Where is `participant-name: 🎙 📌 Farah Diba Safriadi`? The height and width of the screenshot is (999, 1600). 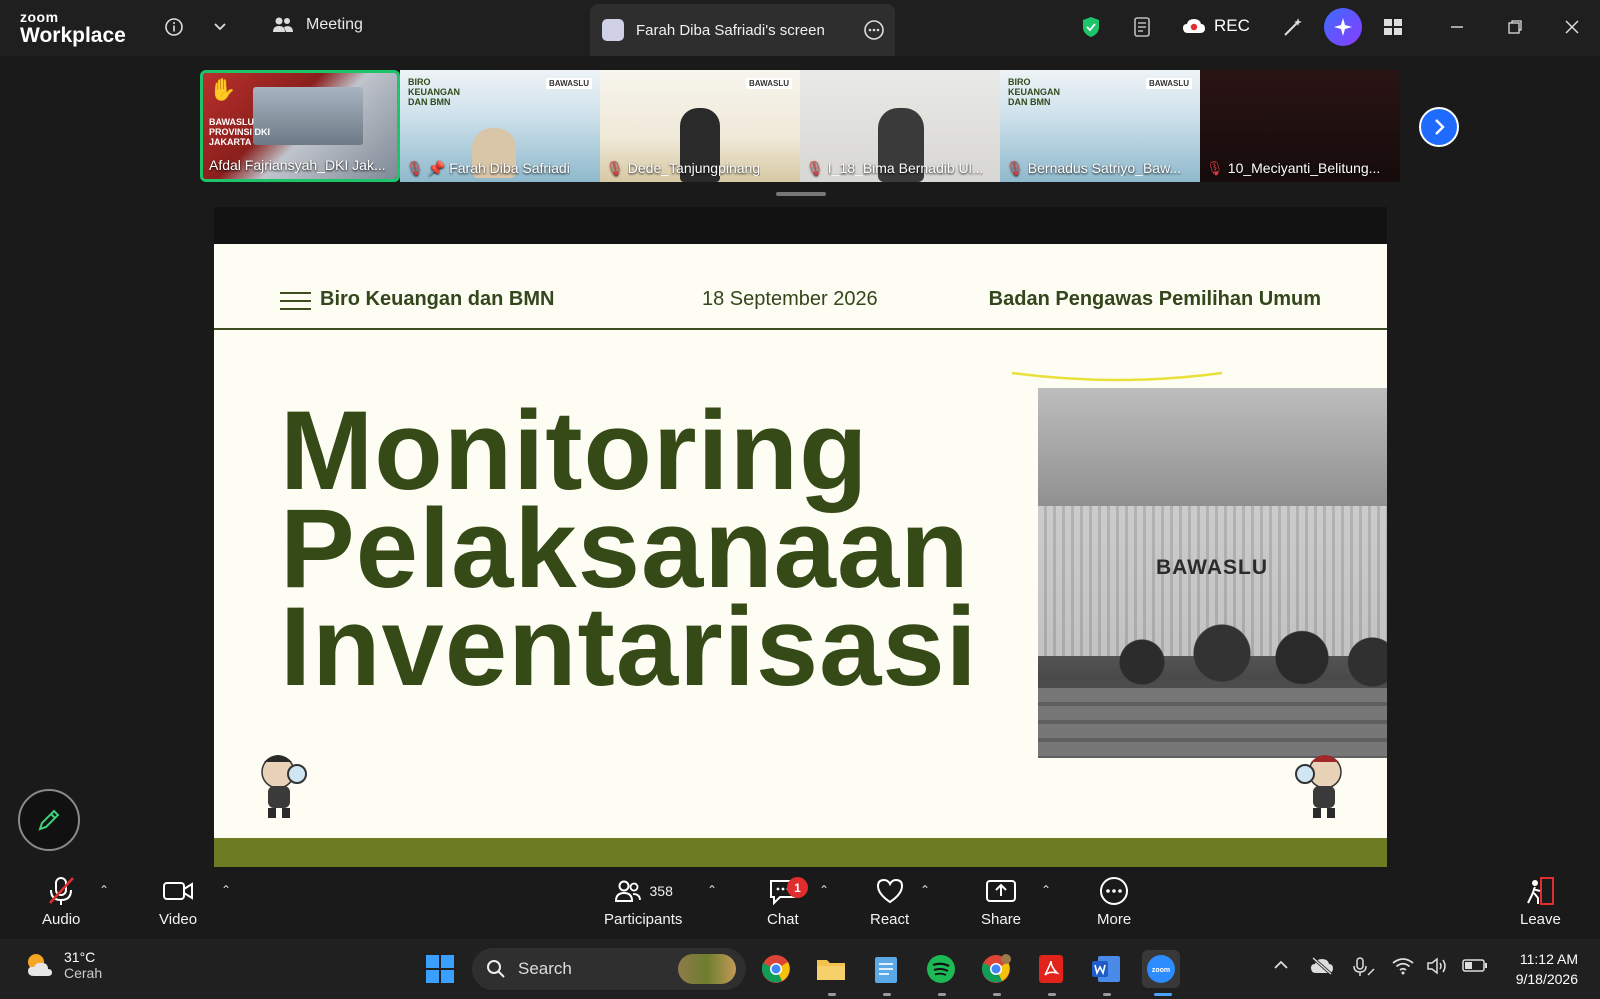 participant-name: 🎙 📌 Farah Diba Safriadi is located at coordinates (488, 168).